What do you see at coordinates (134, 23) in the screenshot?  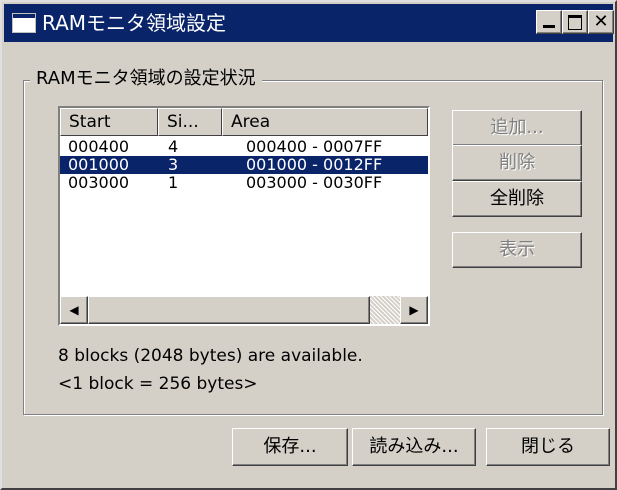 I see `window-title: RAMモニタ領域設定` at bounding box center [134, 23].